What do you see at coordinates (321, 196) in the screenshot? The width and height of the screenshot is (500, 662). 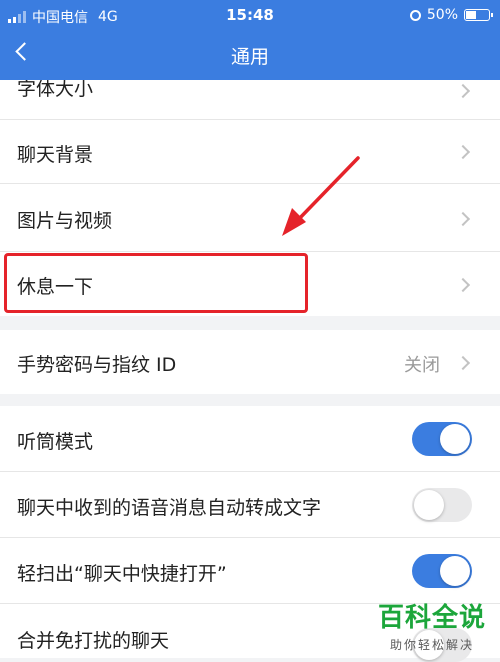 I see `pointer-arrow` at bounding box center [321, 196].